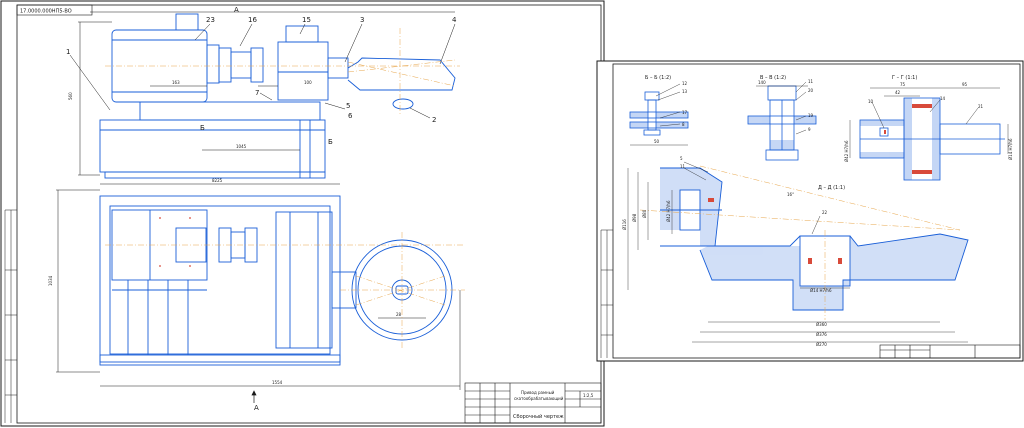  What do you see at coordinates (846, 151) in the screenshot?
I see `dim-gg-fit: Ø42 H7/h6` at bounding box center [846, 151].